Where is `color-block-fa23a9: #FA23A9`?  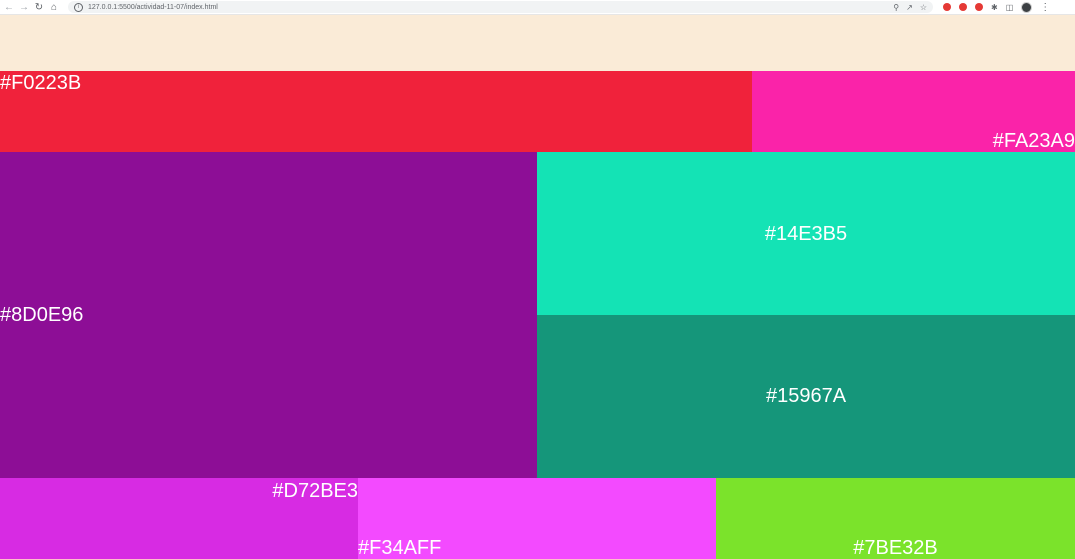
color-block-fa23a9: #FA23A9 is located at coordinates (913, 111).